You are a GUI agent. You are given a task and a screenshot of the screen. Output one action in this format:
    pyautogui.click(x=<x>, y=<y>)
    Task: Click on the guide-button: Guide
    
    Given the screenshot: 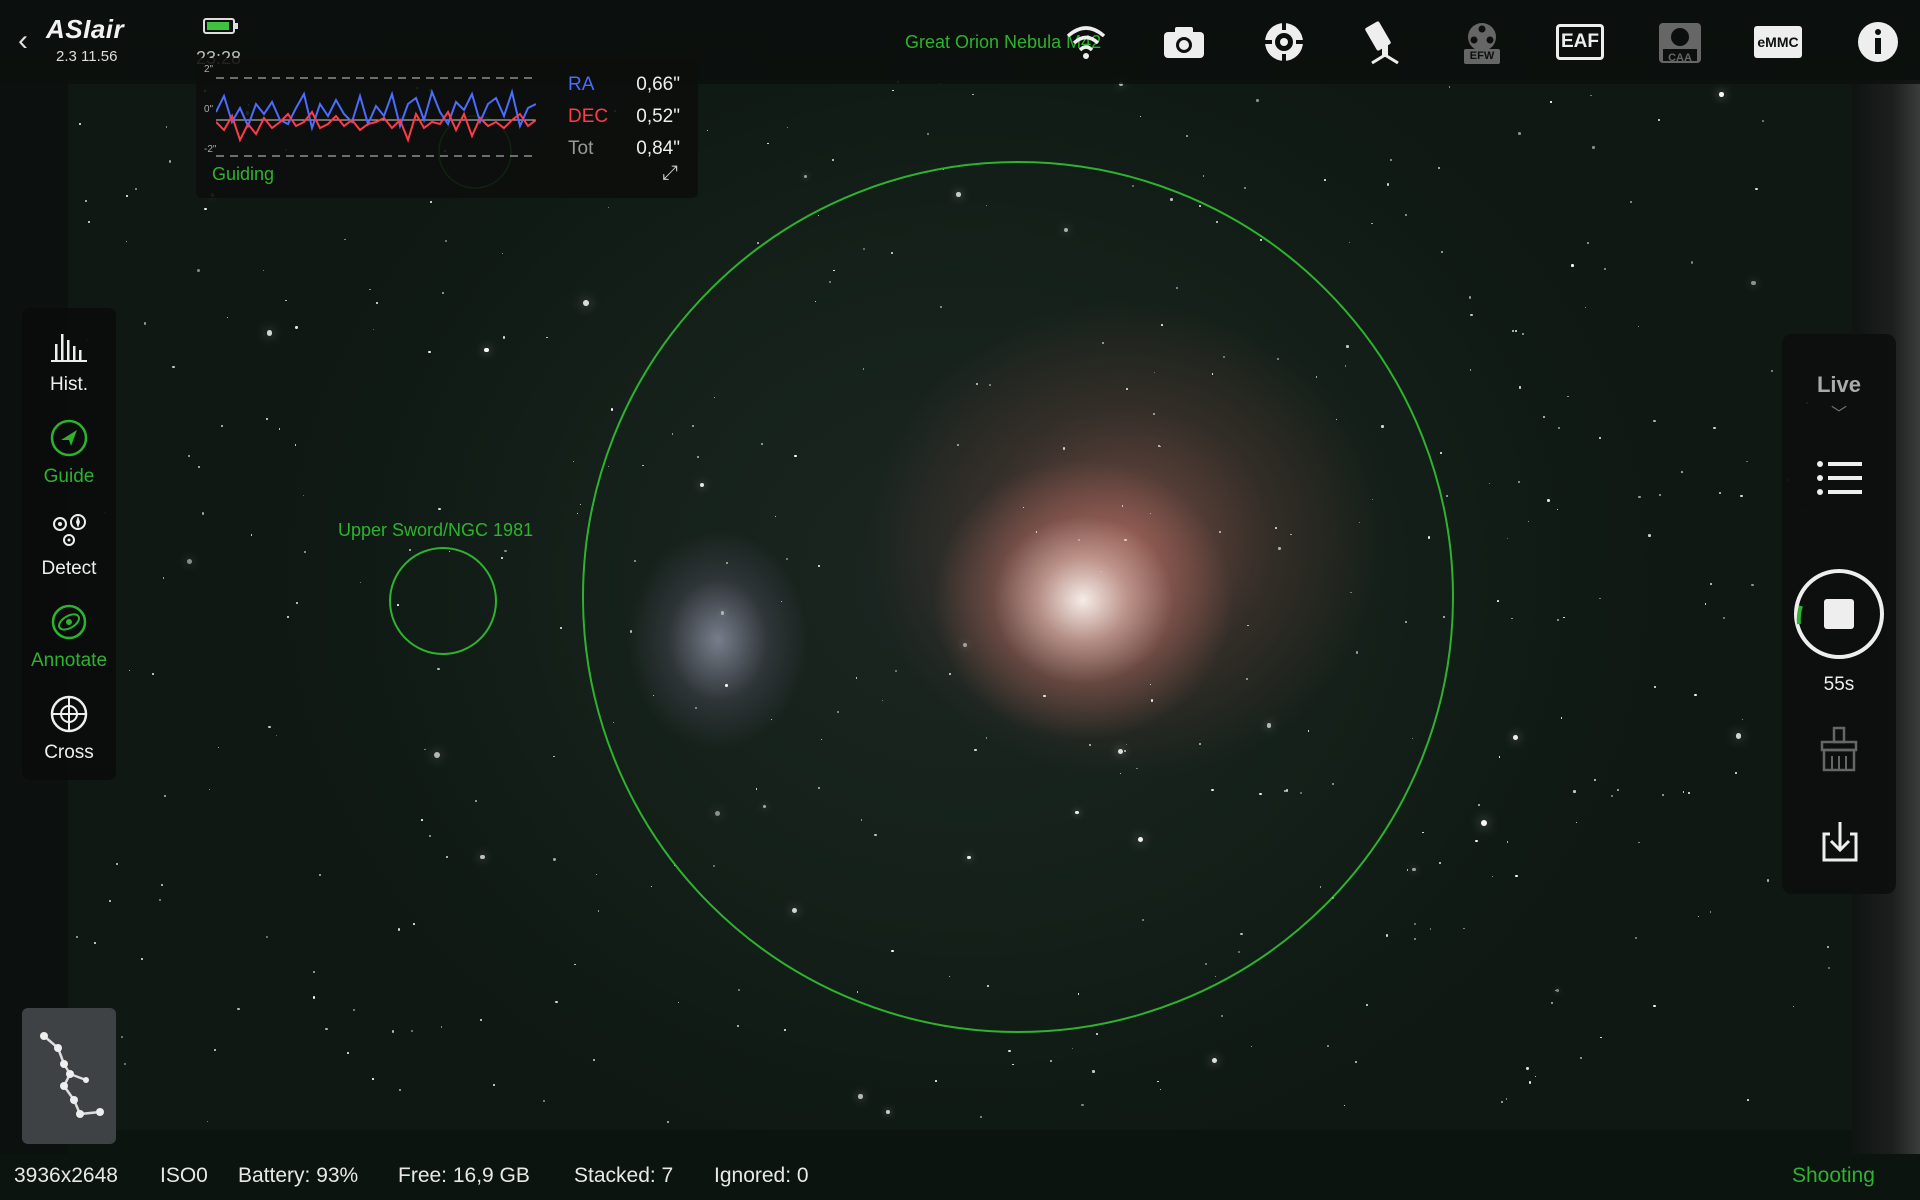 What is the action you would take?
    pyautogui.click(x=69, y=457)
    